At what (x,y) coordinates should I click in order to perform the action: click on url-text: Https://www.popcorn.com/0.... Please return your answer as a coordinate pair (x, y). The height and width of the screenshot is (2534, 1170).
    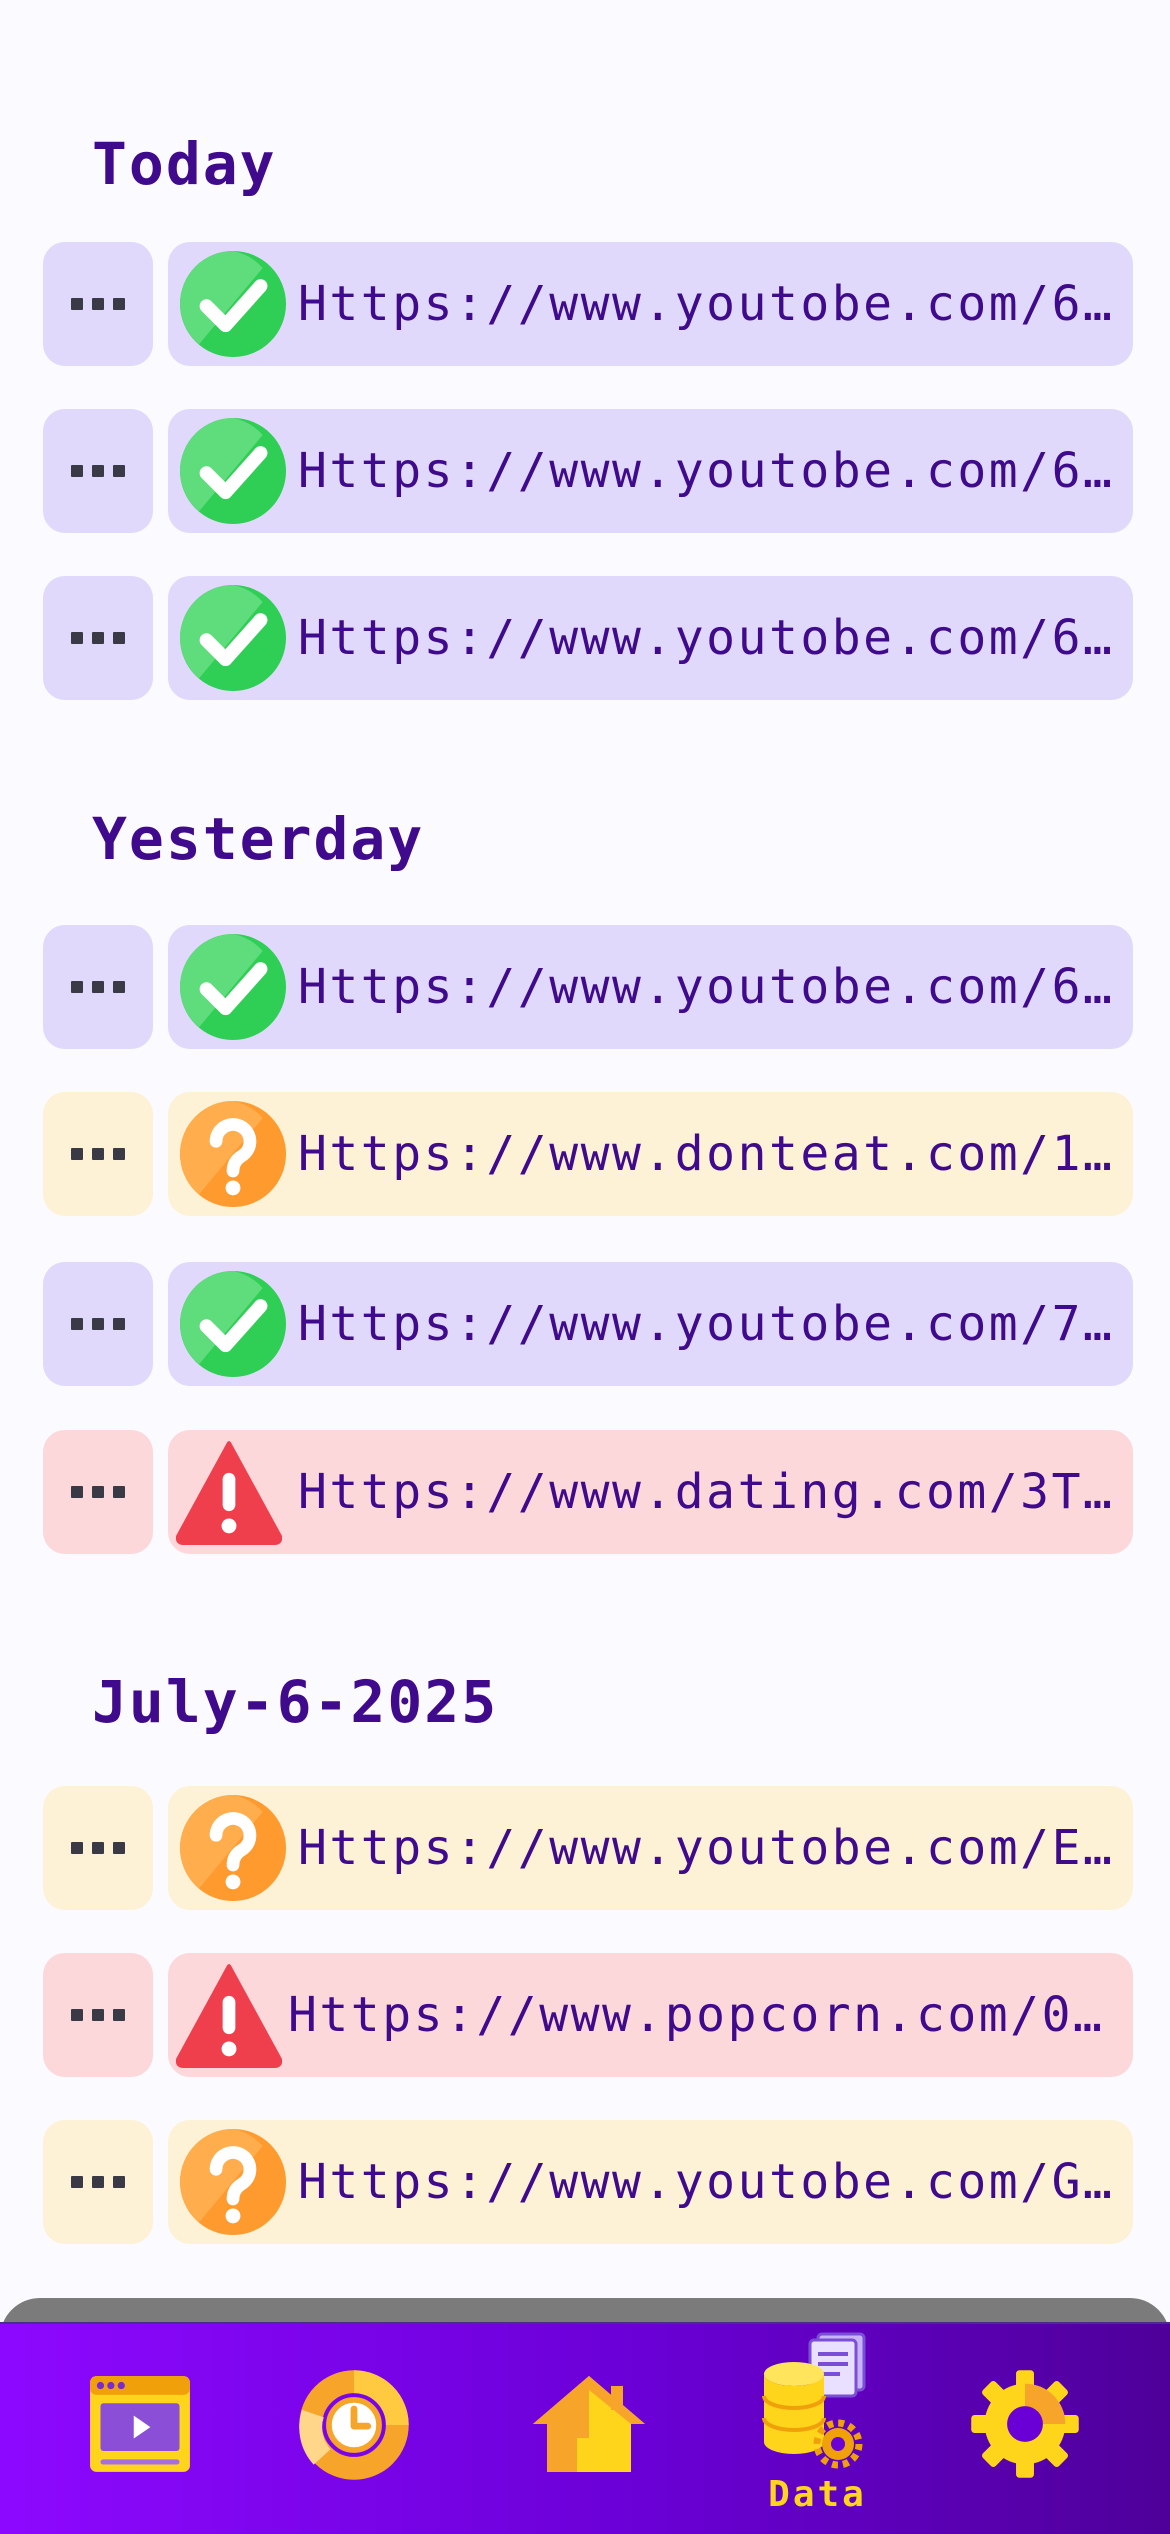
    Looking at the image, I should click on (705, 2015).